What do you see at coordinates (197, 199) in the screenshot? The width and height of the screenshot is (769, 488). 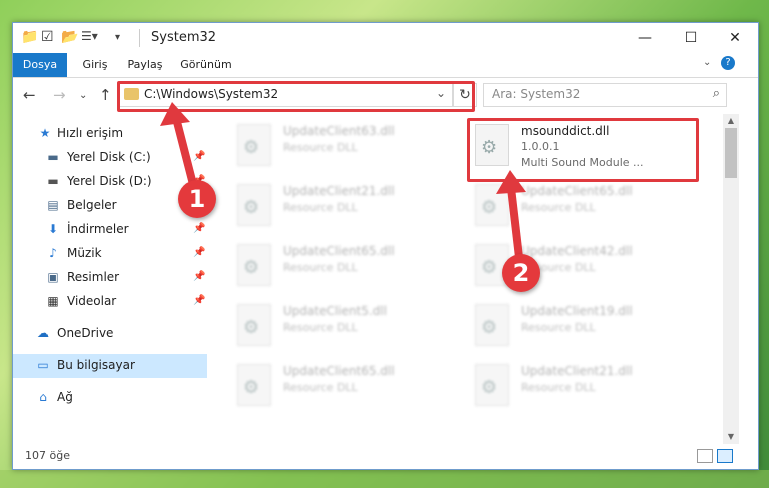 I see `step-badge-1: 1` at bounding box center [197, 199].